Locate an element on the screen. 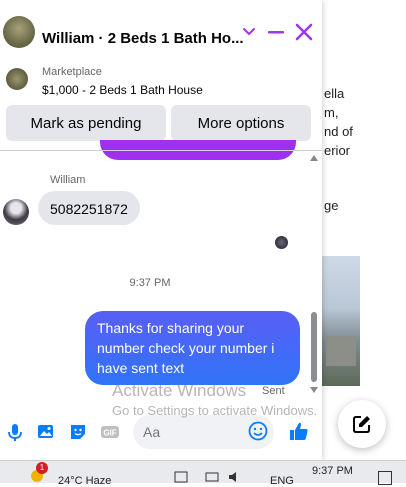  activate-windows-subtitle: Go to Settings to activate Windows. is located at coordinates (215, 410).